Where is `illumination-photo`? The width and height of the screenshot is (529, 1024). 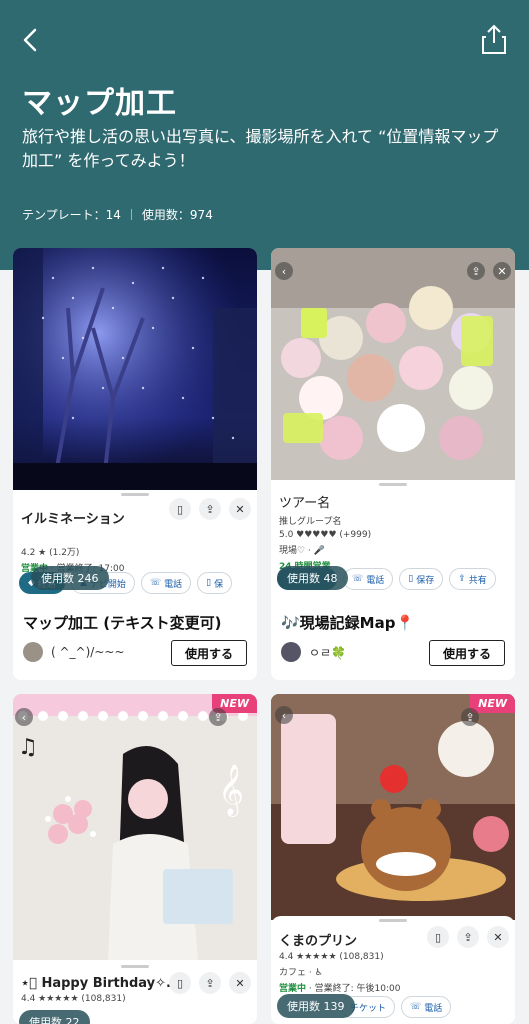
illumination-photo is located at coordinates (135, 369).